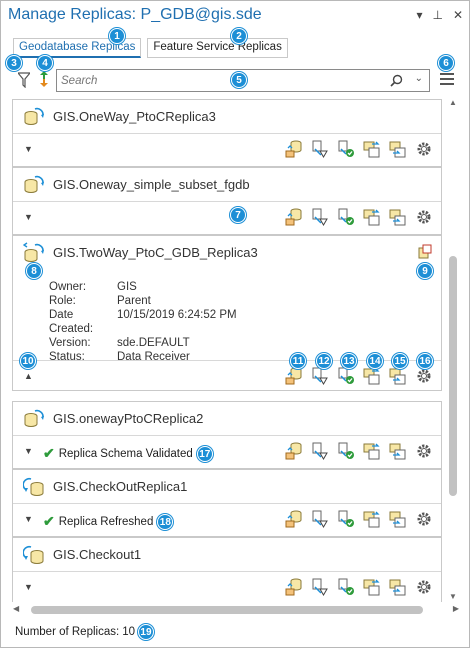 The image size is (470, 648). What do you see at coordinates (227, 185) in the screenshot?
I see `replica-card-header: GIS.Oneway_simple_subset_fgdb` at bounding box center [227, 185].